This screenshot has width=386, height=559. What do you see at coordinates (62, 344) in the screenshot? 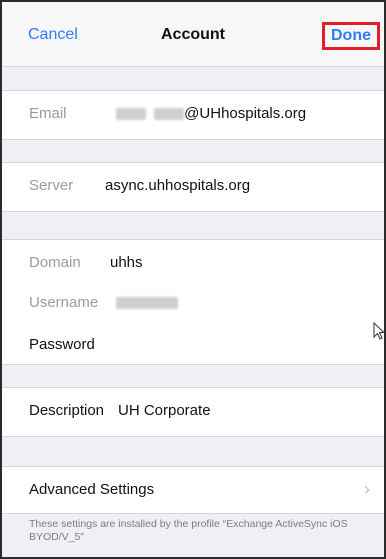
I see `password-label: Password` at bounding box center [62, 344].